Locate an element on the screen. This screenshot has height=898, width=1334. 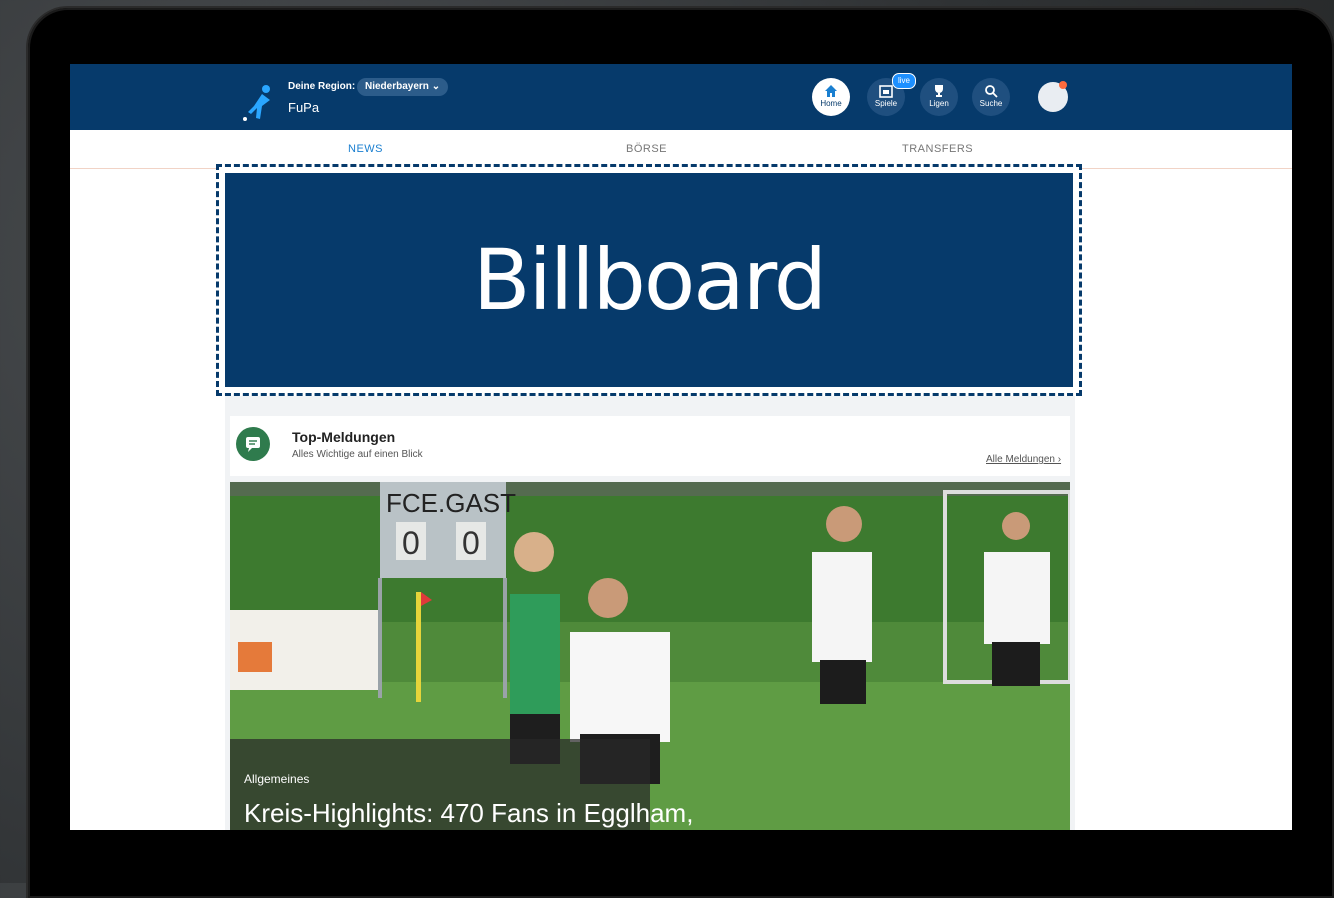
tab-transfers: TRANSFERS is located at coordinates (937, 149).